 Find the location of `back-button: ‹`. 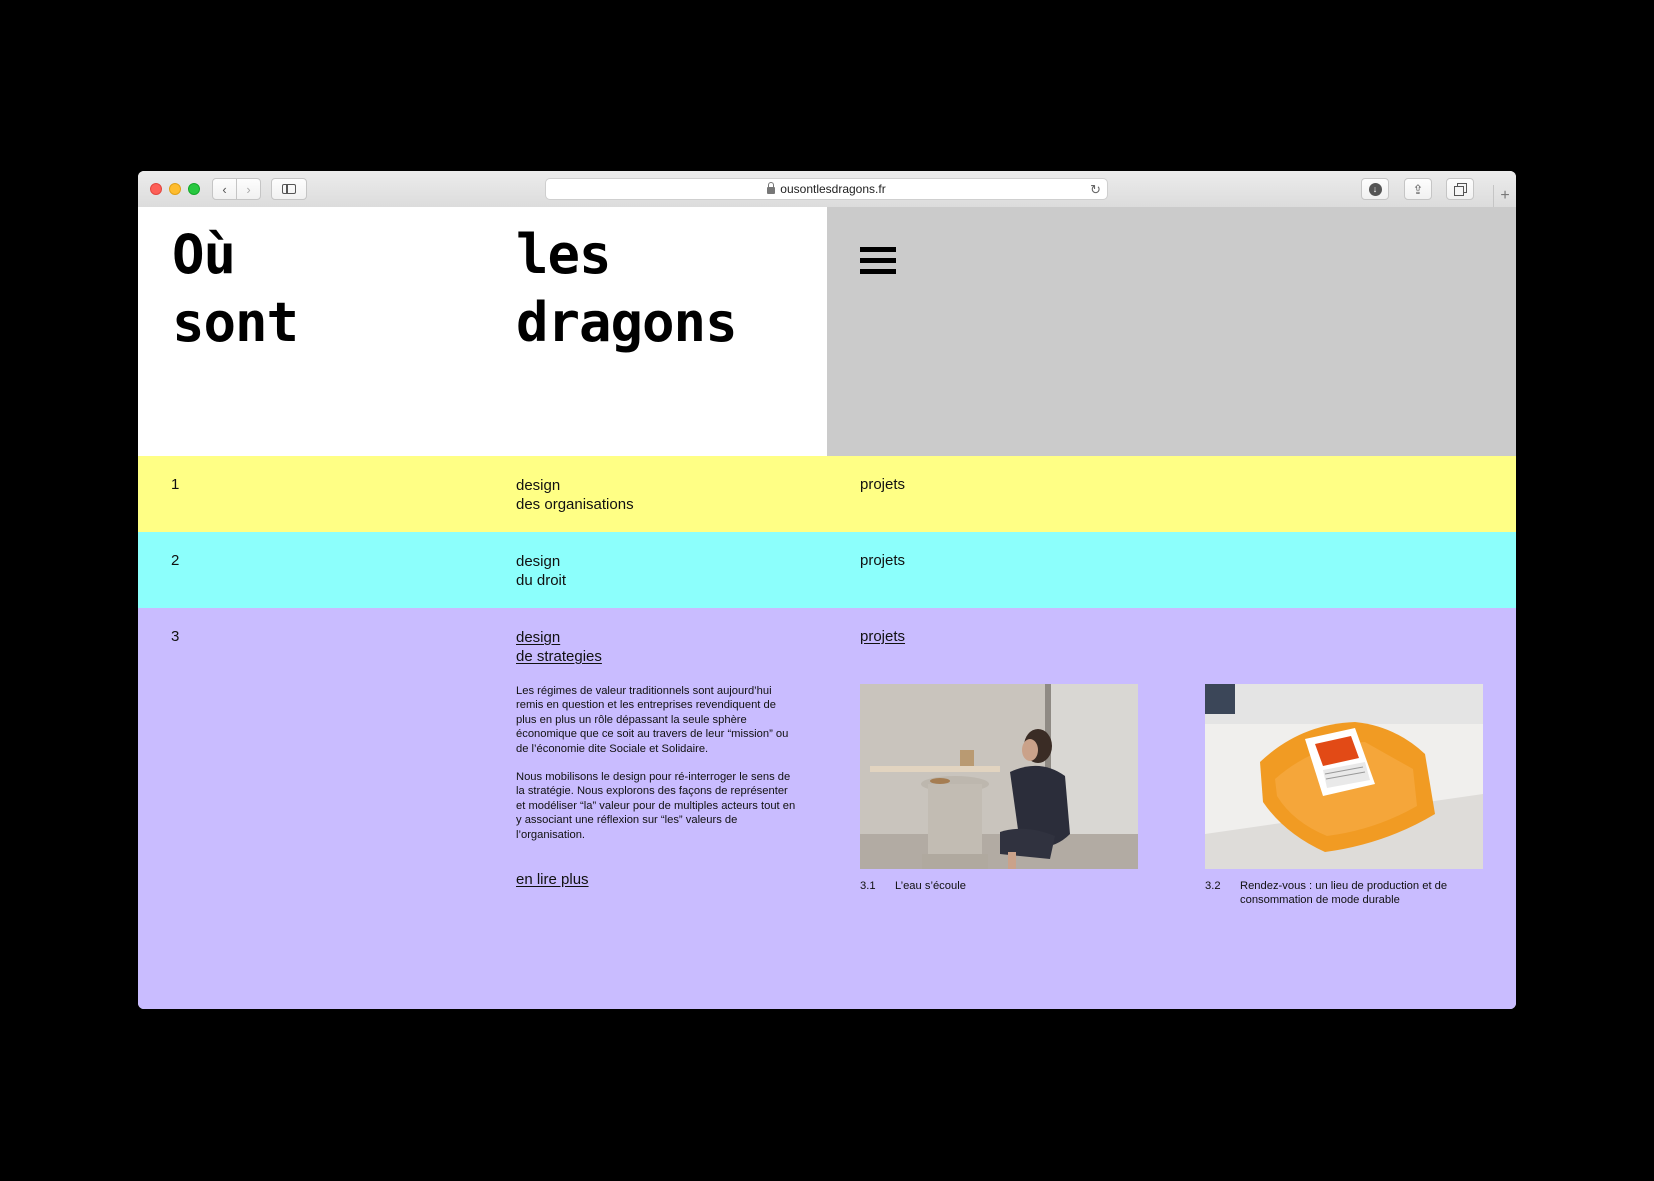

back-button: ‹ is located at coordinates (224, 189).